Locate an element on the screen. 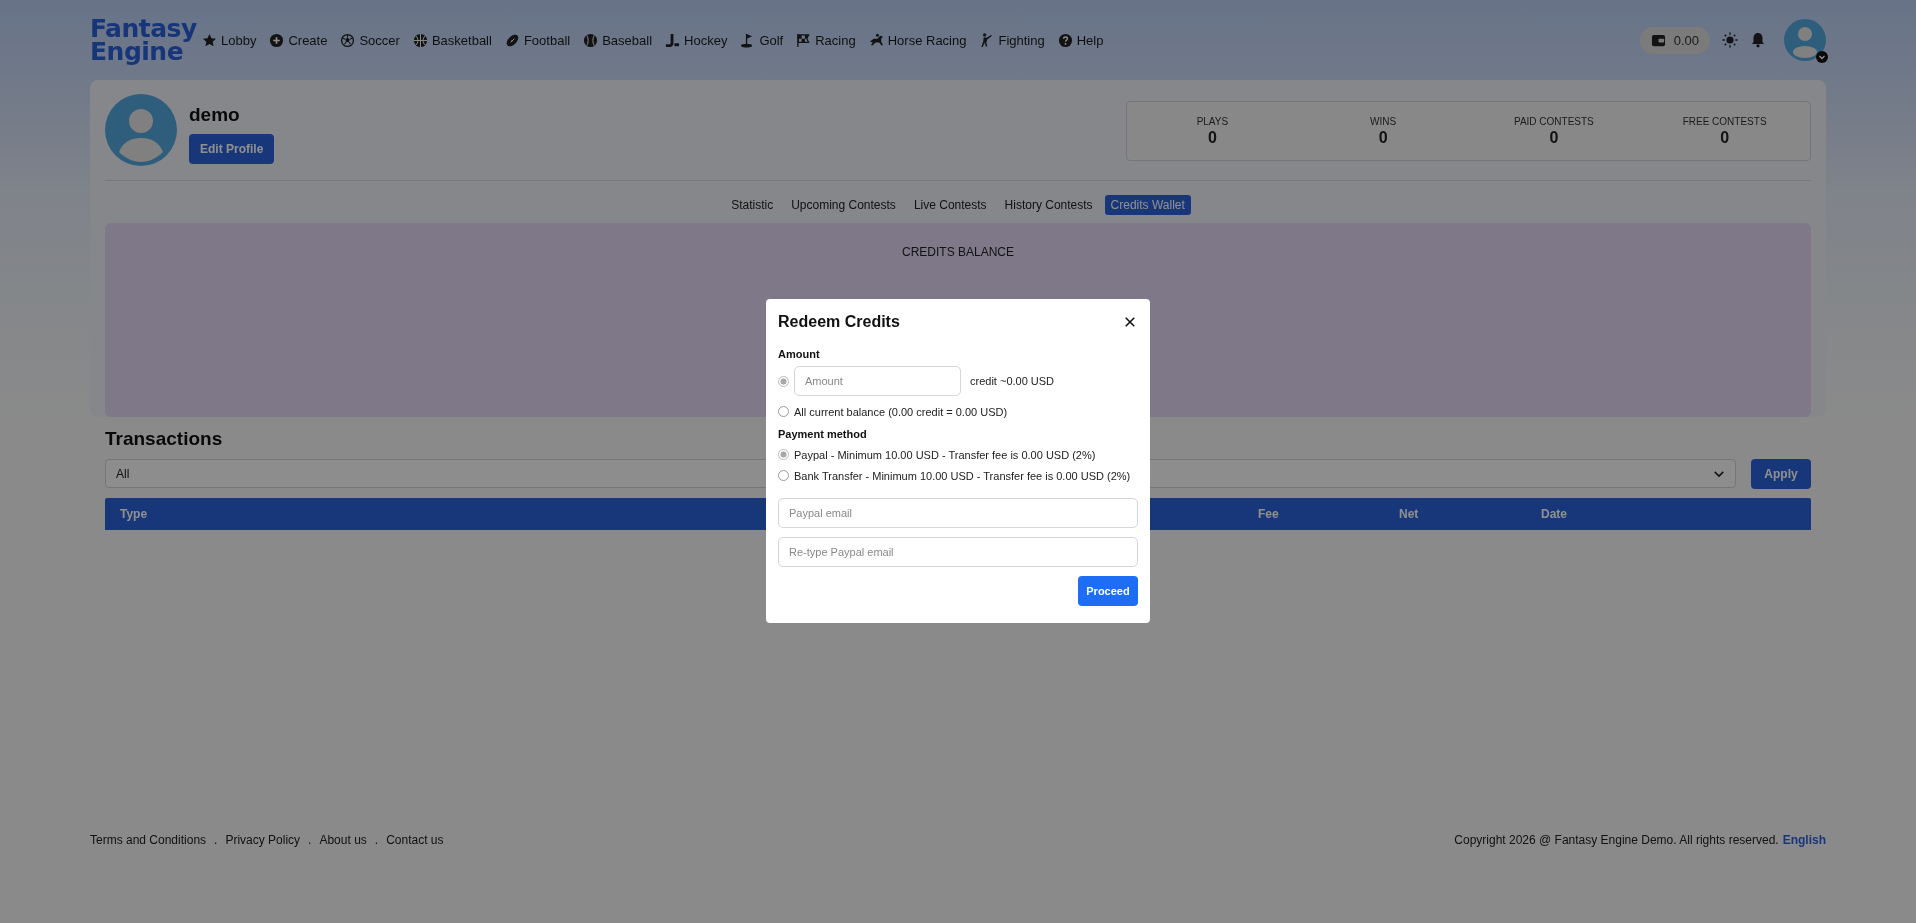  footer-link: Terms and Conditions is located at coordinates (148, 840).